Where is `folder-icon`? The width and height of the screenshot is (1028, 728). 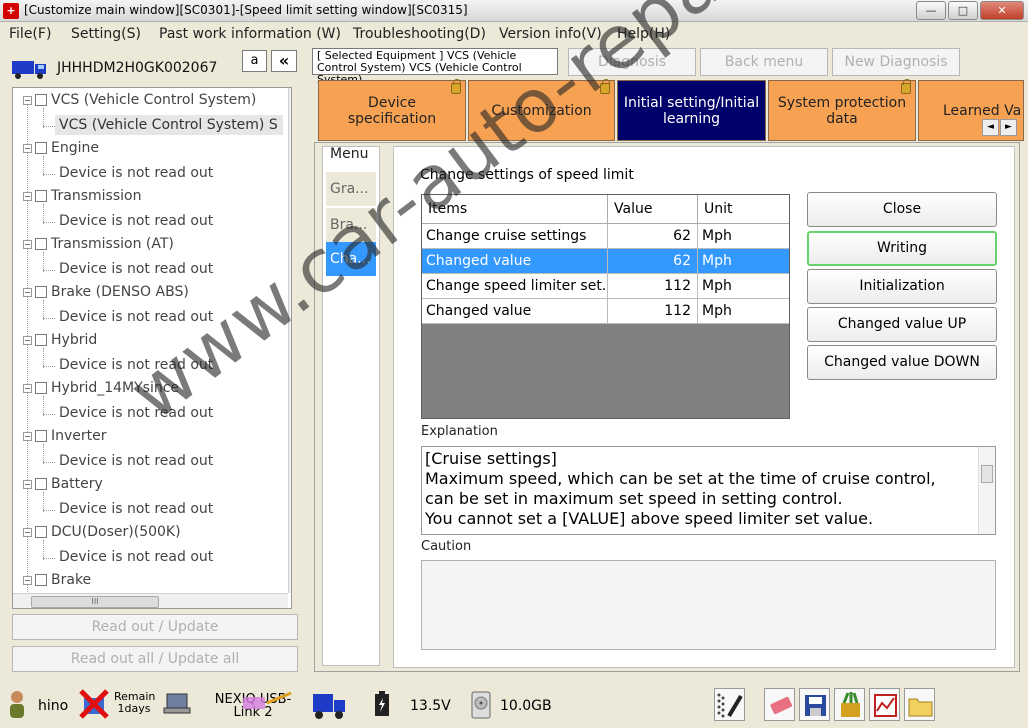 folder-icon is located at coordinates (920, 707).